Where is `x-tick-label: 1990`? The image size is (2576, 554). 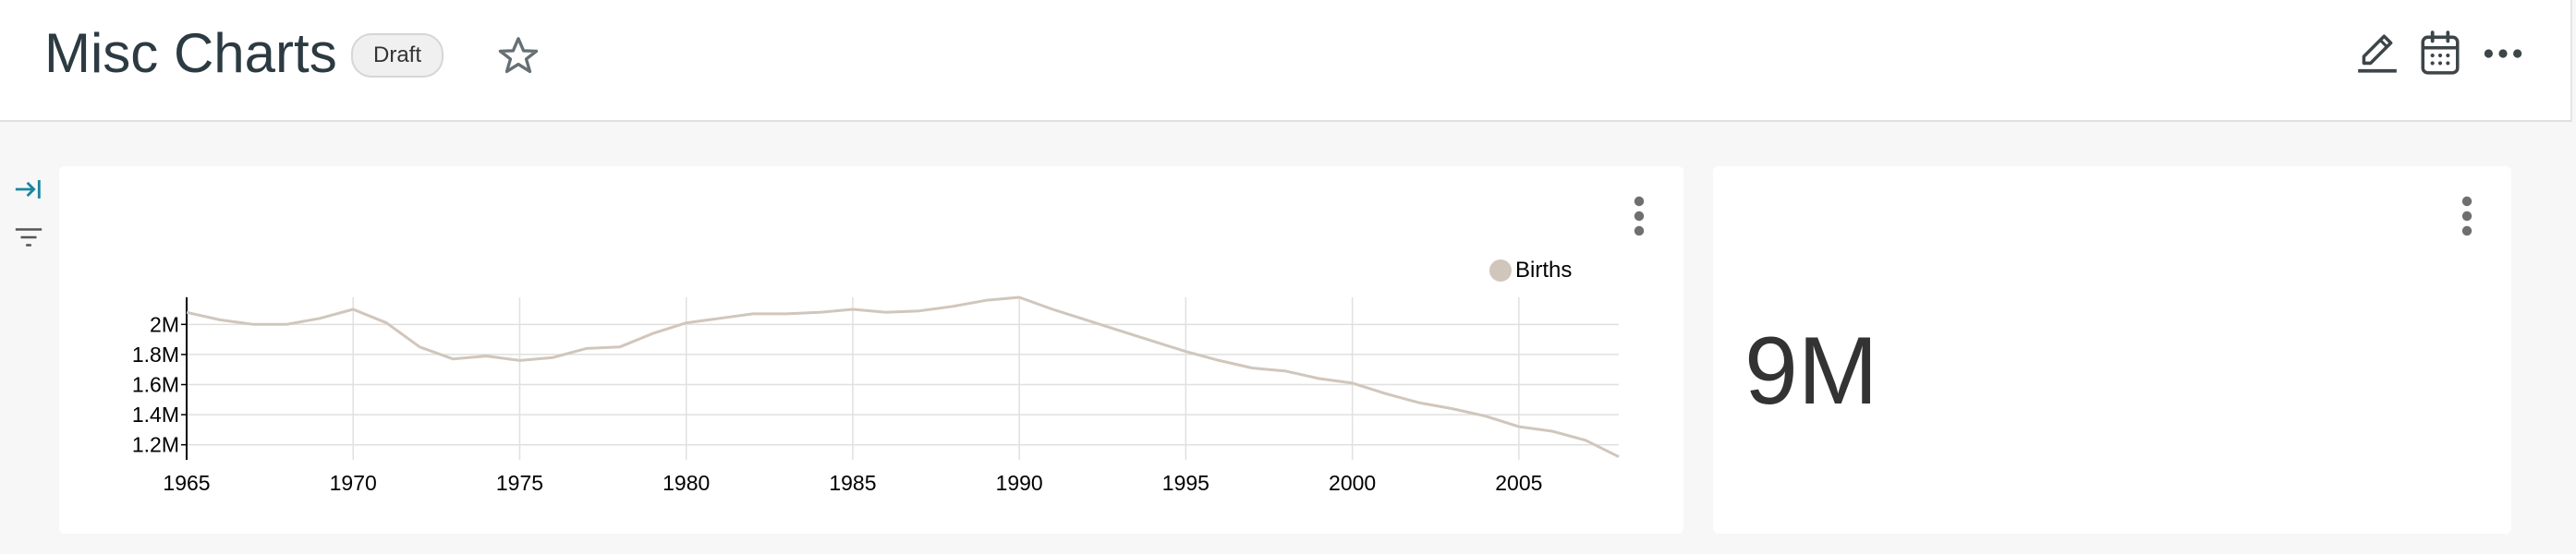 x-tick-label: 1990 is located at coordinates (1019, 483).